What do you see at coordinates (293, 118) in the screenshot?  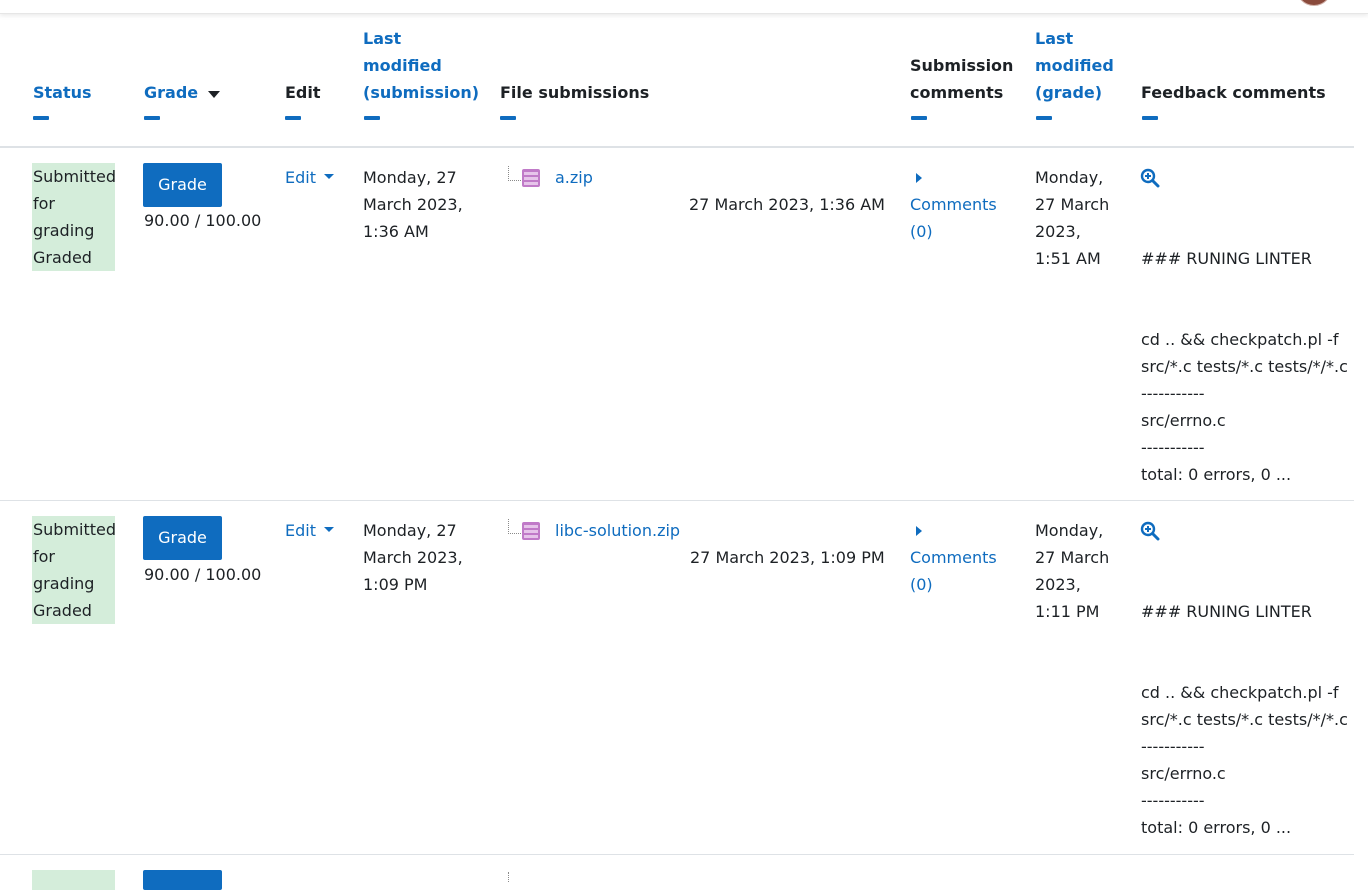 I see `collapse-edit-icon` at bounding box center [293, 118].